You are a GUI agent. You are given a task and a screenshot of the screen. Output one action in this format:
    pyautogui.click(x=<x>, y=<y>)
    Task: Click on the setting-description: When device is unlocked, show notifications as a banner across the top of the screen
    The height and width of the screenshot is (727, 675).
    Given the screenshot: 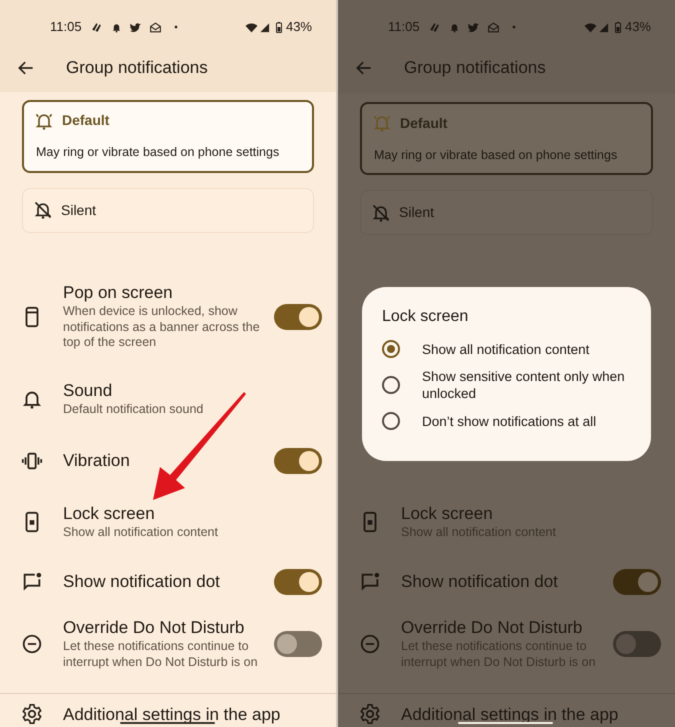 What is the action you would take?
    pyautogui.click(x=162, y=327)
    